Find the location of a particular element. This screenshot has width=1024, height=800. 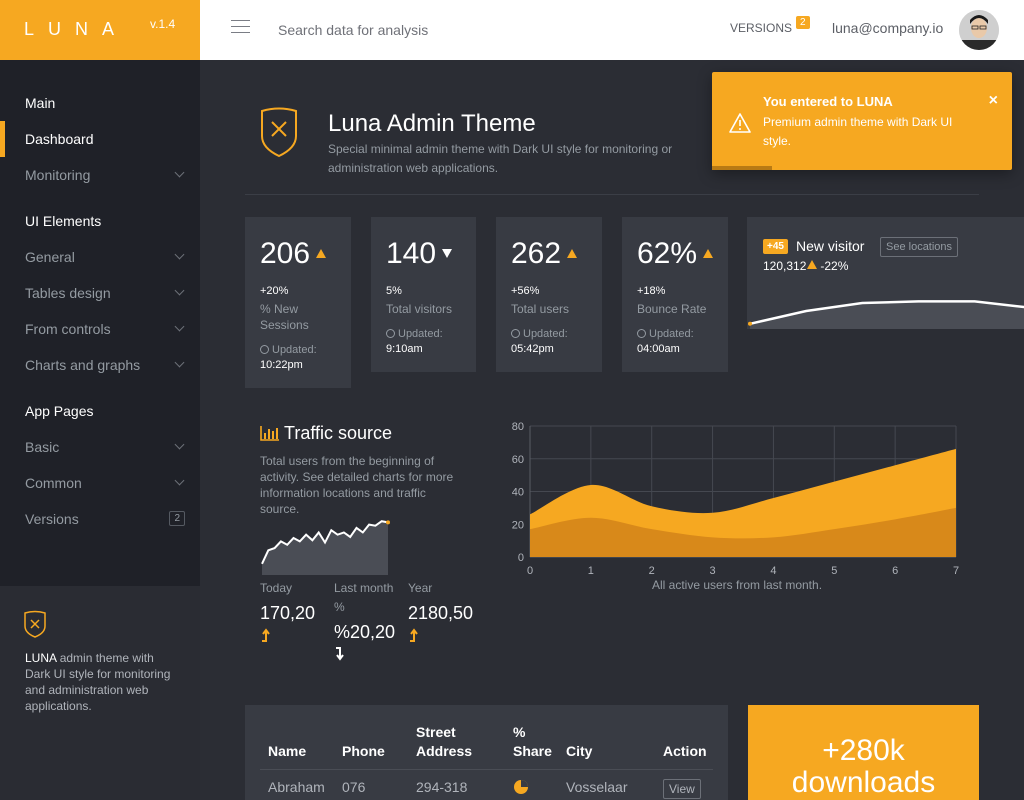

y-tick-label: 80 is located at coordinates (518, 427).